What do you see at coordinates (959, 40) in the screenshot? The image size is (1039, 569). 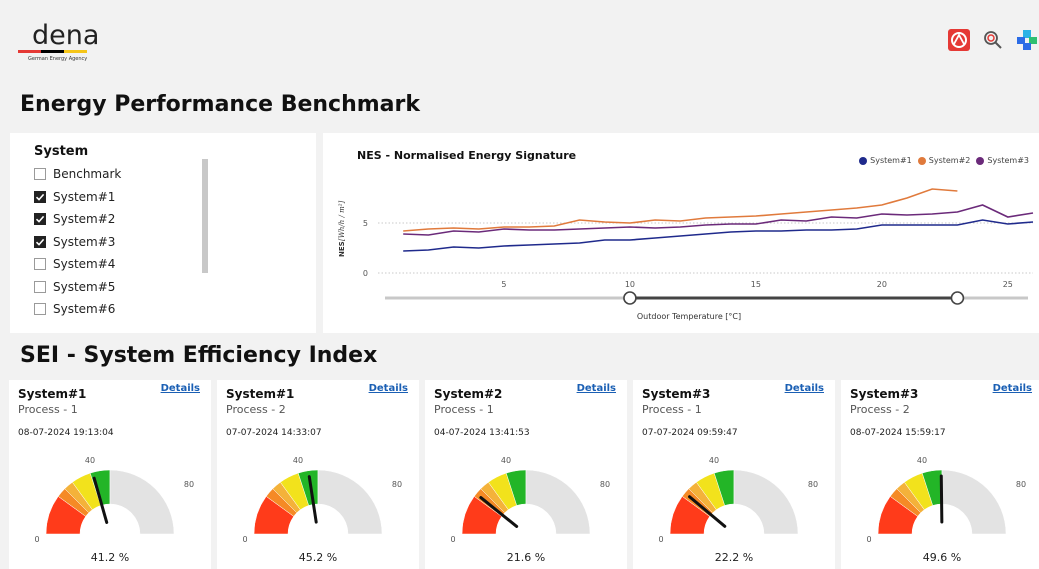 I see `app-logo-icon` at bounding box center [959, 40].